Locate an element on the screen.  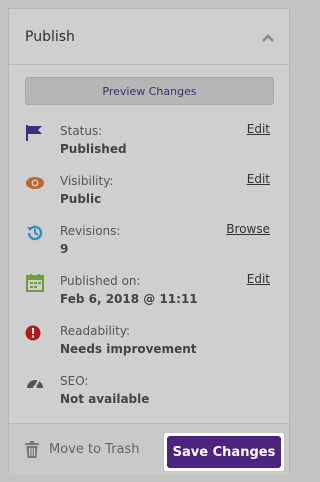
seo-value: Not available is located at coordinates (105, 399).